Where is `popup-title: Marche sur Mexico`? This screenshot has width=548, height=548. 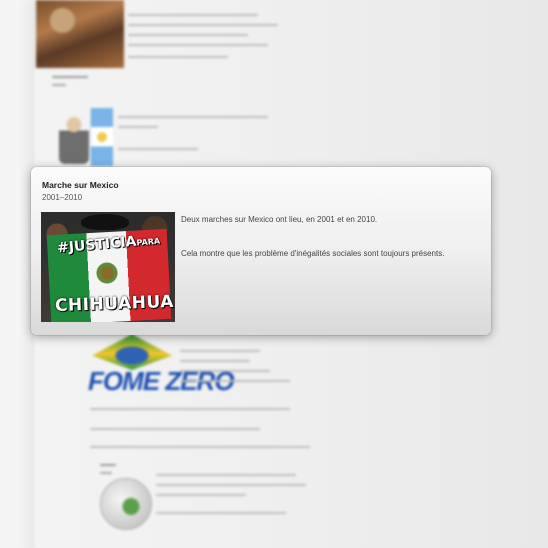
popup-title: Marche sur Mexico is located at coordinates (80, 185).